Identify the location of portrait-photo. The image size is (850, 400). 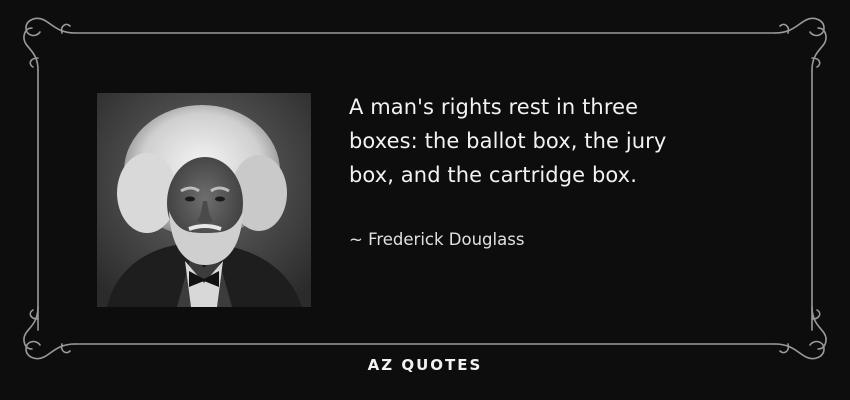
(204, 200).